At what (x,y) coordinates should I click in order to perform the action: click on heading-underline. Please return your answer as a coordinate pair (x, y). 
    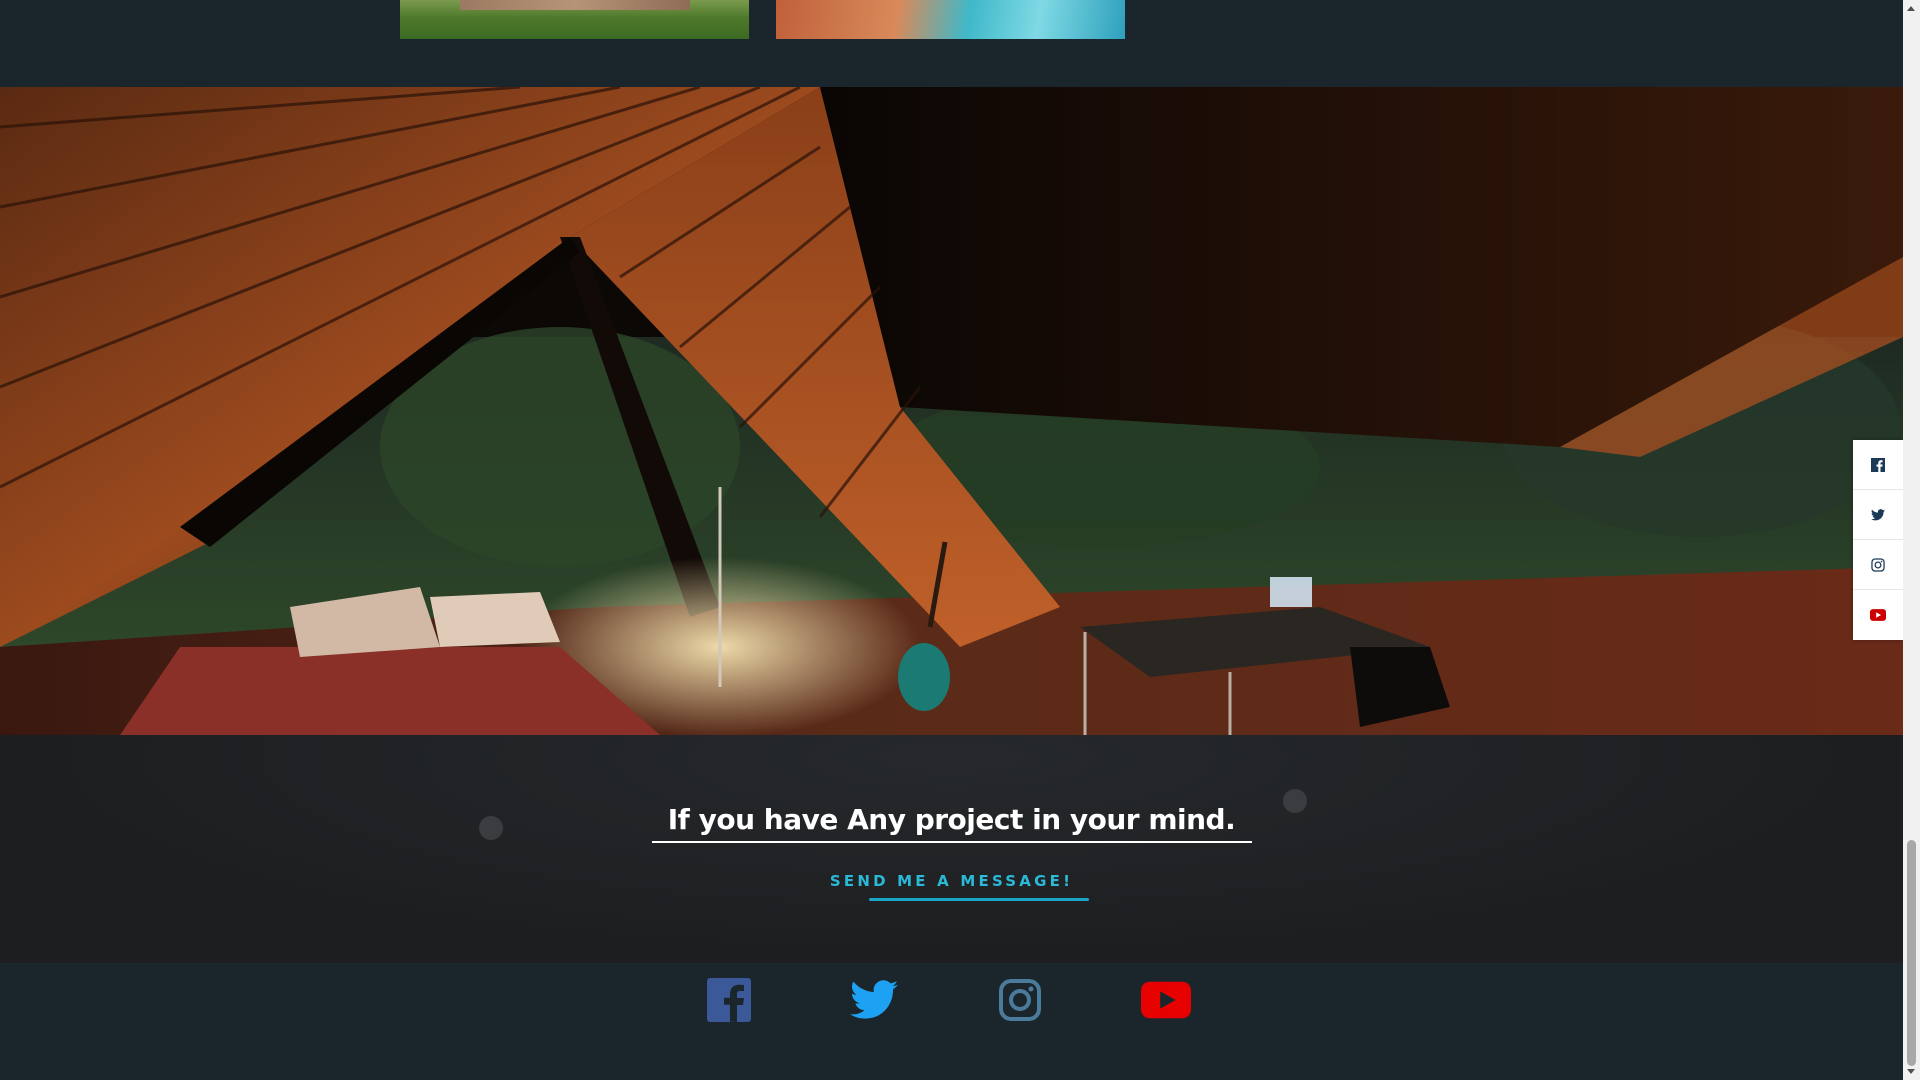
    Looking at the image, I should click on (952, 842).